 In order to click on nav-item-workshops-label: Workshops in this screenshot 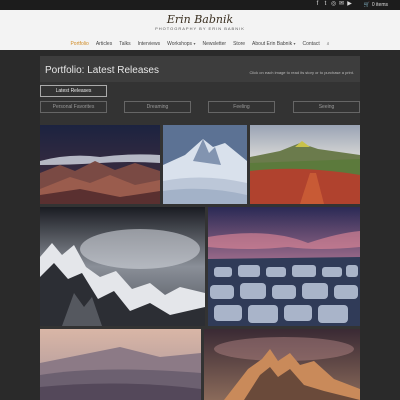, I will do `click(180, 44)`.